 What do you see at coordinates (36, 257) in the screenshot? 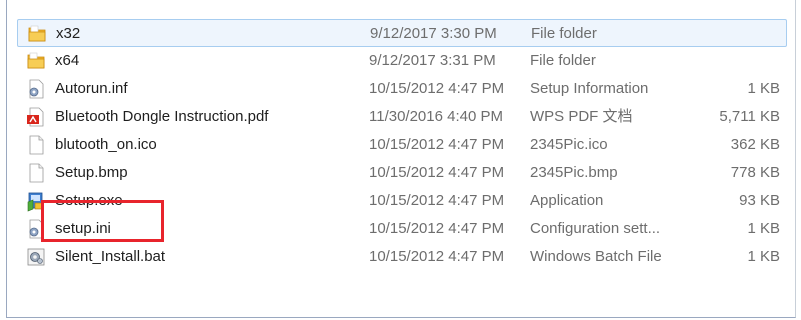
I see `batch-file-icon` at bounding box center [36, 257].